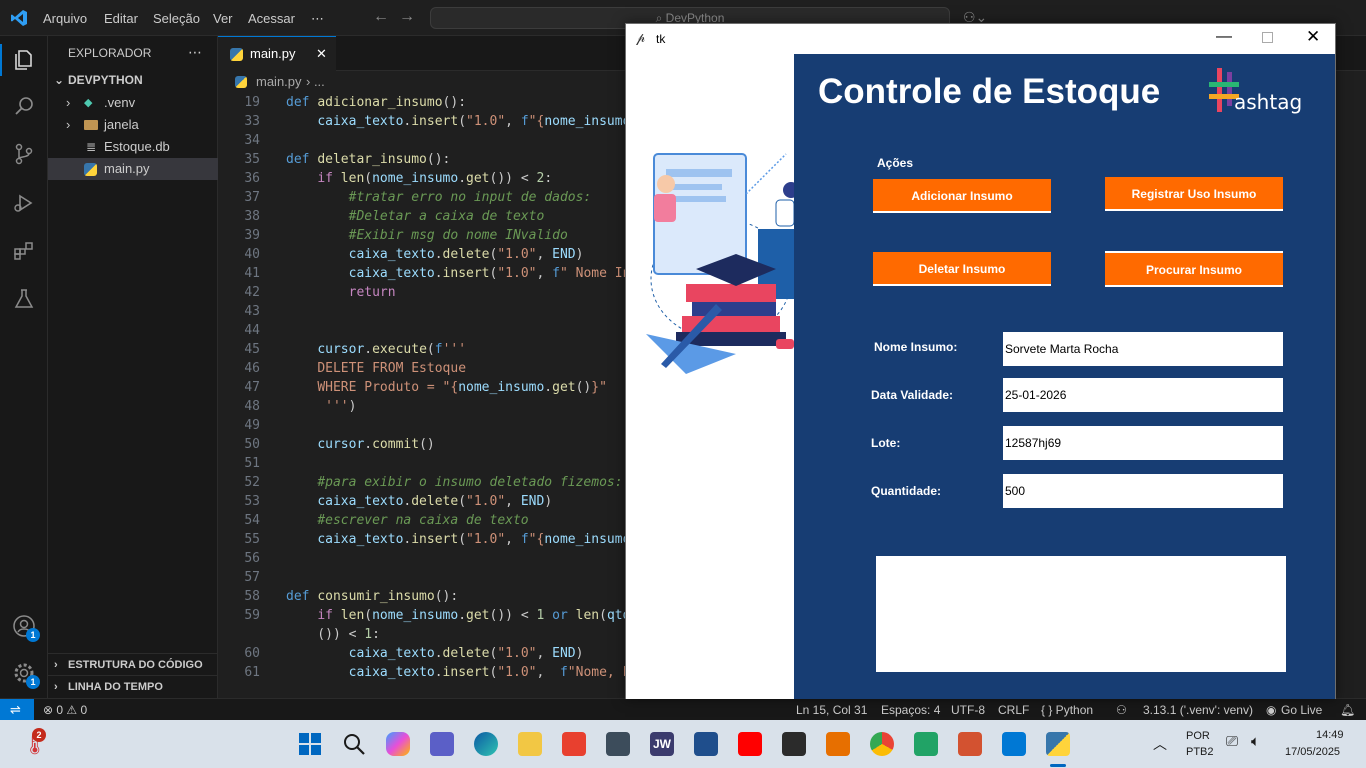  Describe the element at coordinates (442, 744) in the screenshot. I see `teams-icon` at that location.